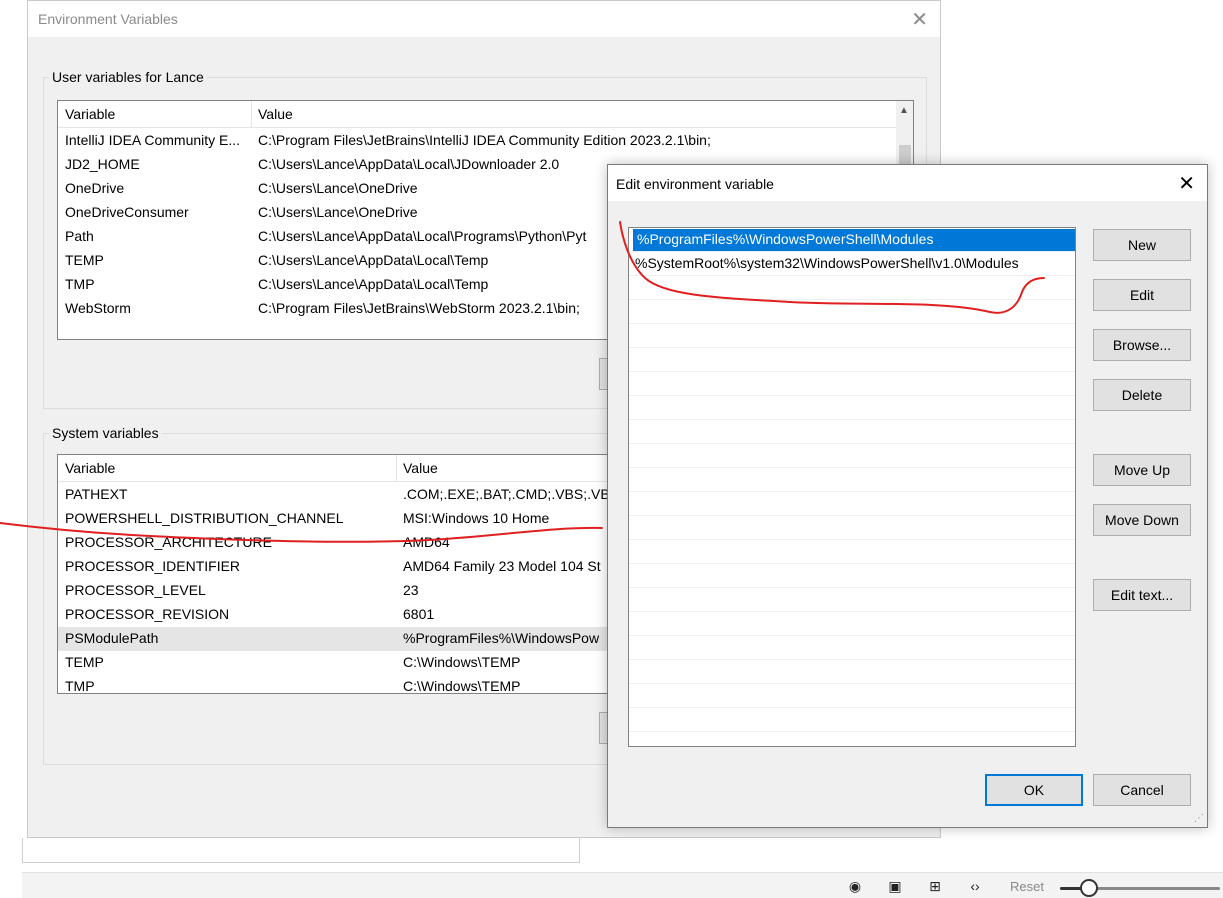 Image resolution: width=1223 pixels, height=898 pixels. I want to click on code-icon: ‹›, so click(975, 886).